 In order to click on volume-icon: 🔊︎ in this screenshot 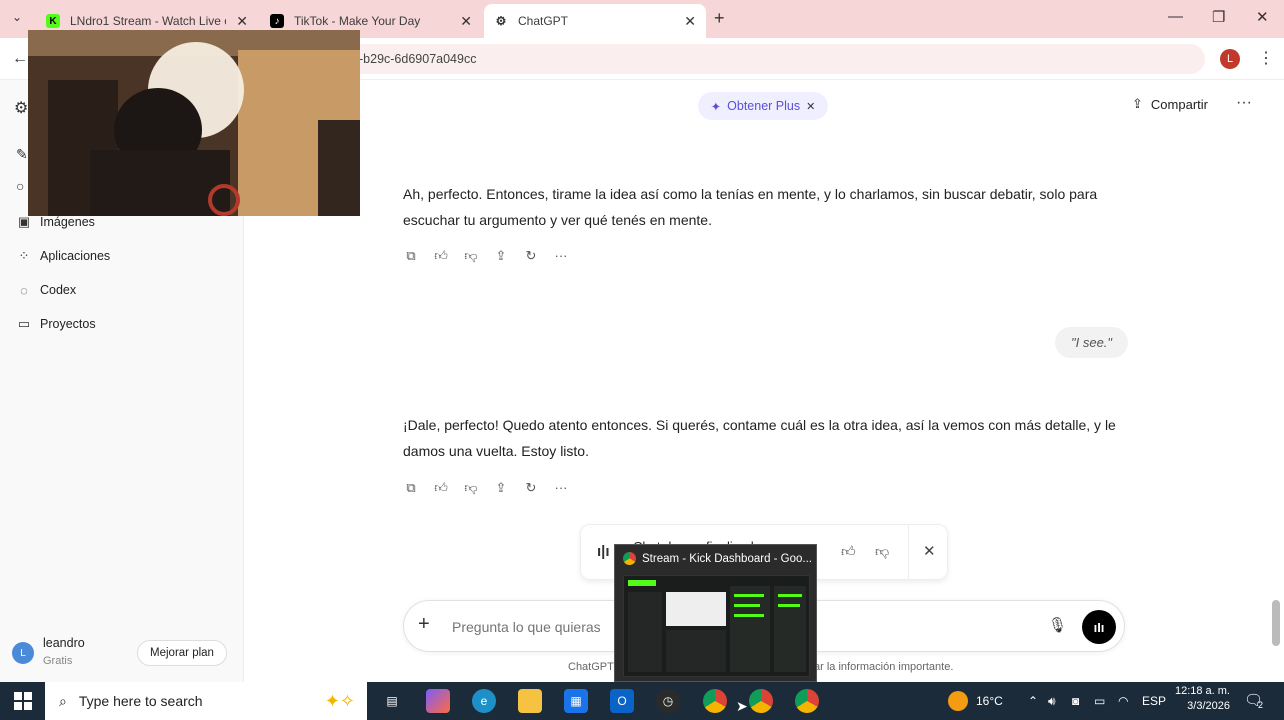, I will do `click(1052, 701)`.